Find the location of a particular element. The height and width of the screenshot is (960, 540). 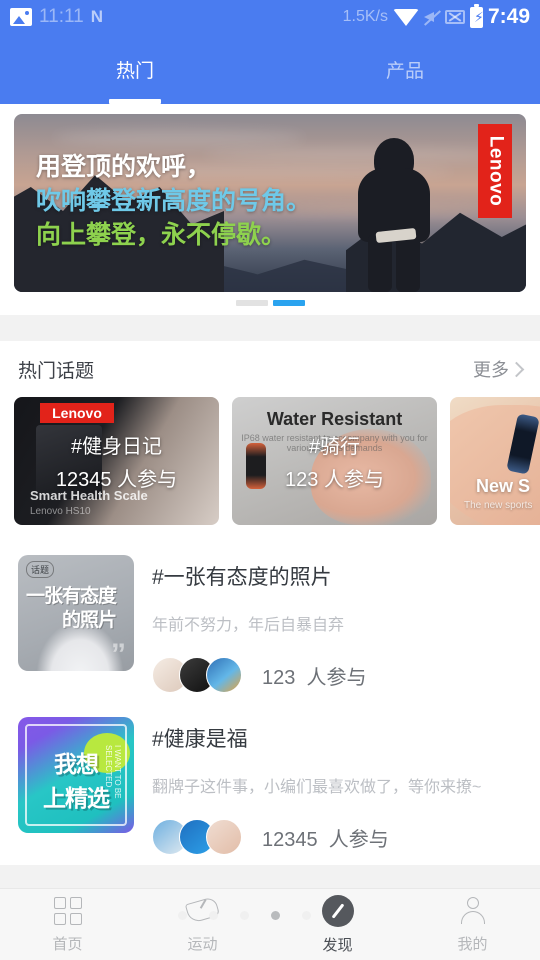

nav-item-sports: 运动 is located at coordinates (202, 924).